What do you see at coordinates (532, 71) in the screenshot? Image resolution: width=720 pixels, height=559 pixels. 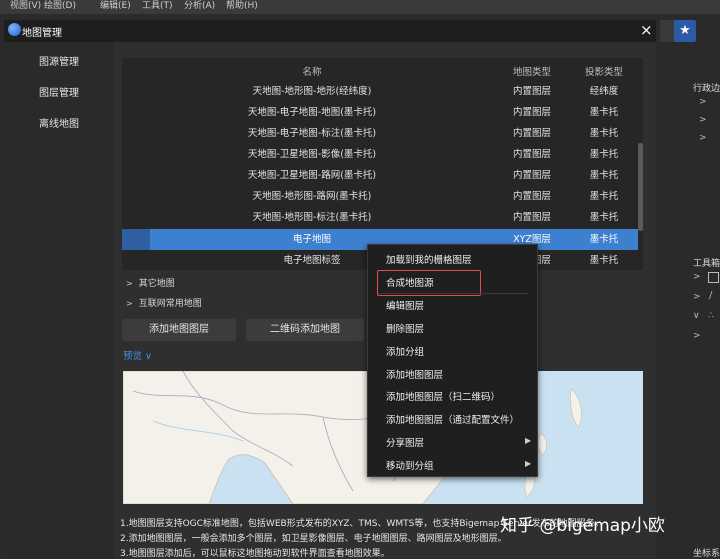 I see `column-header-map-type: 地图类型` at bounding box center [532, 71].